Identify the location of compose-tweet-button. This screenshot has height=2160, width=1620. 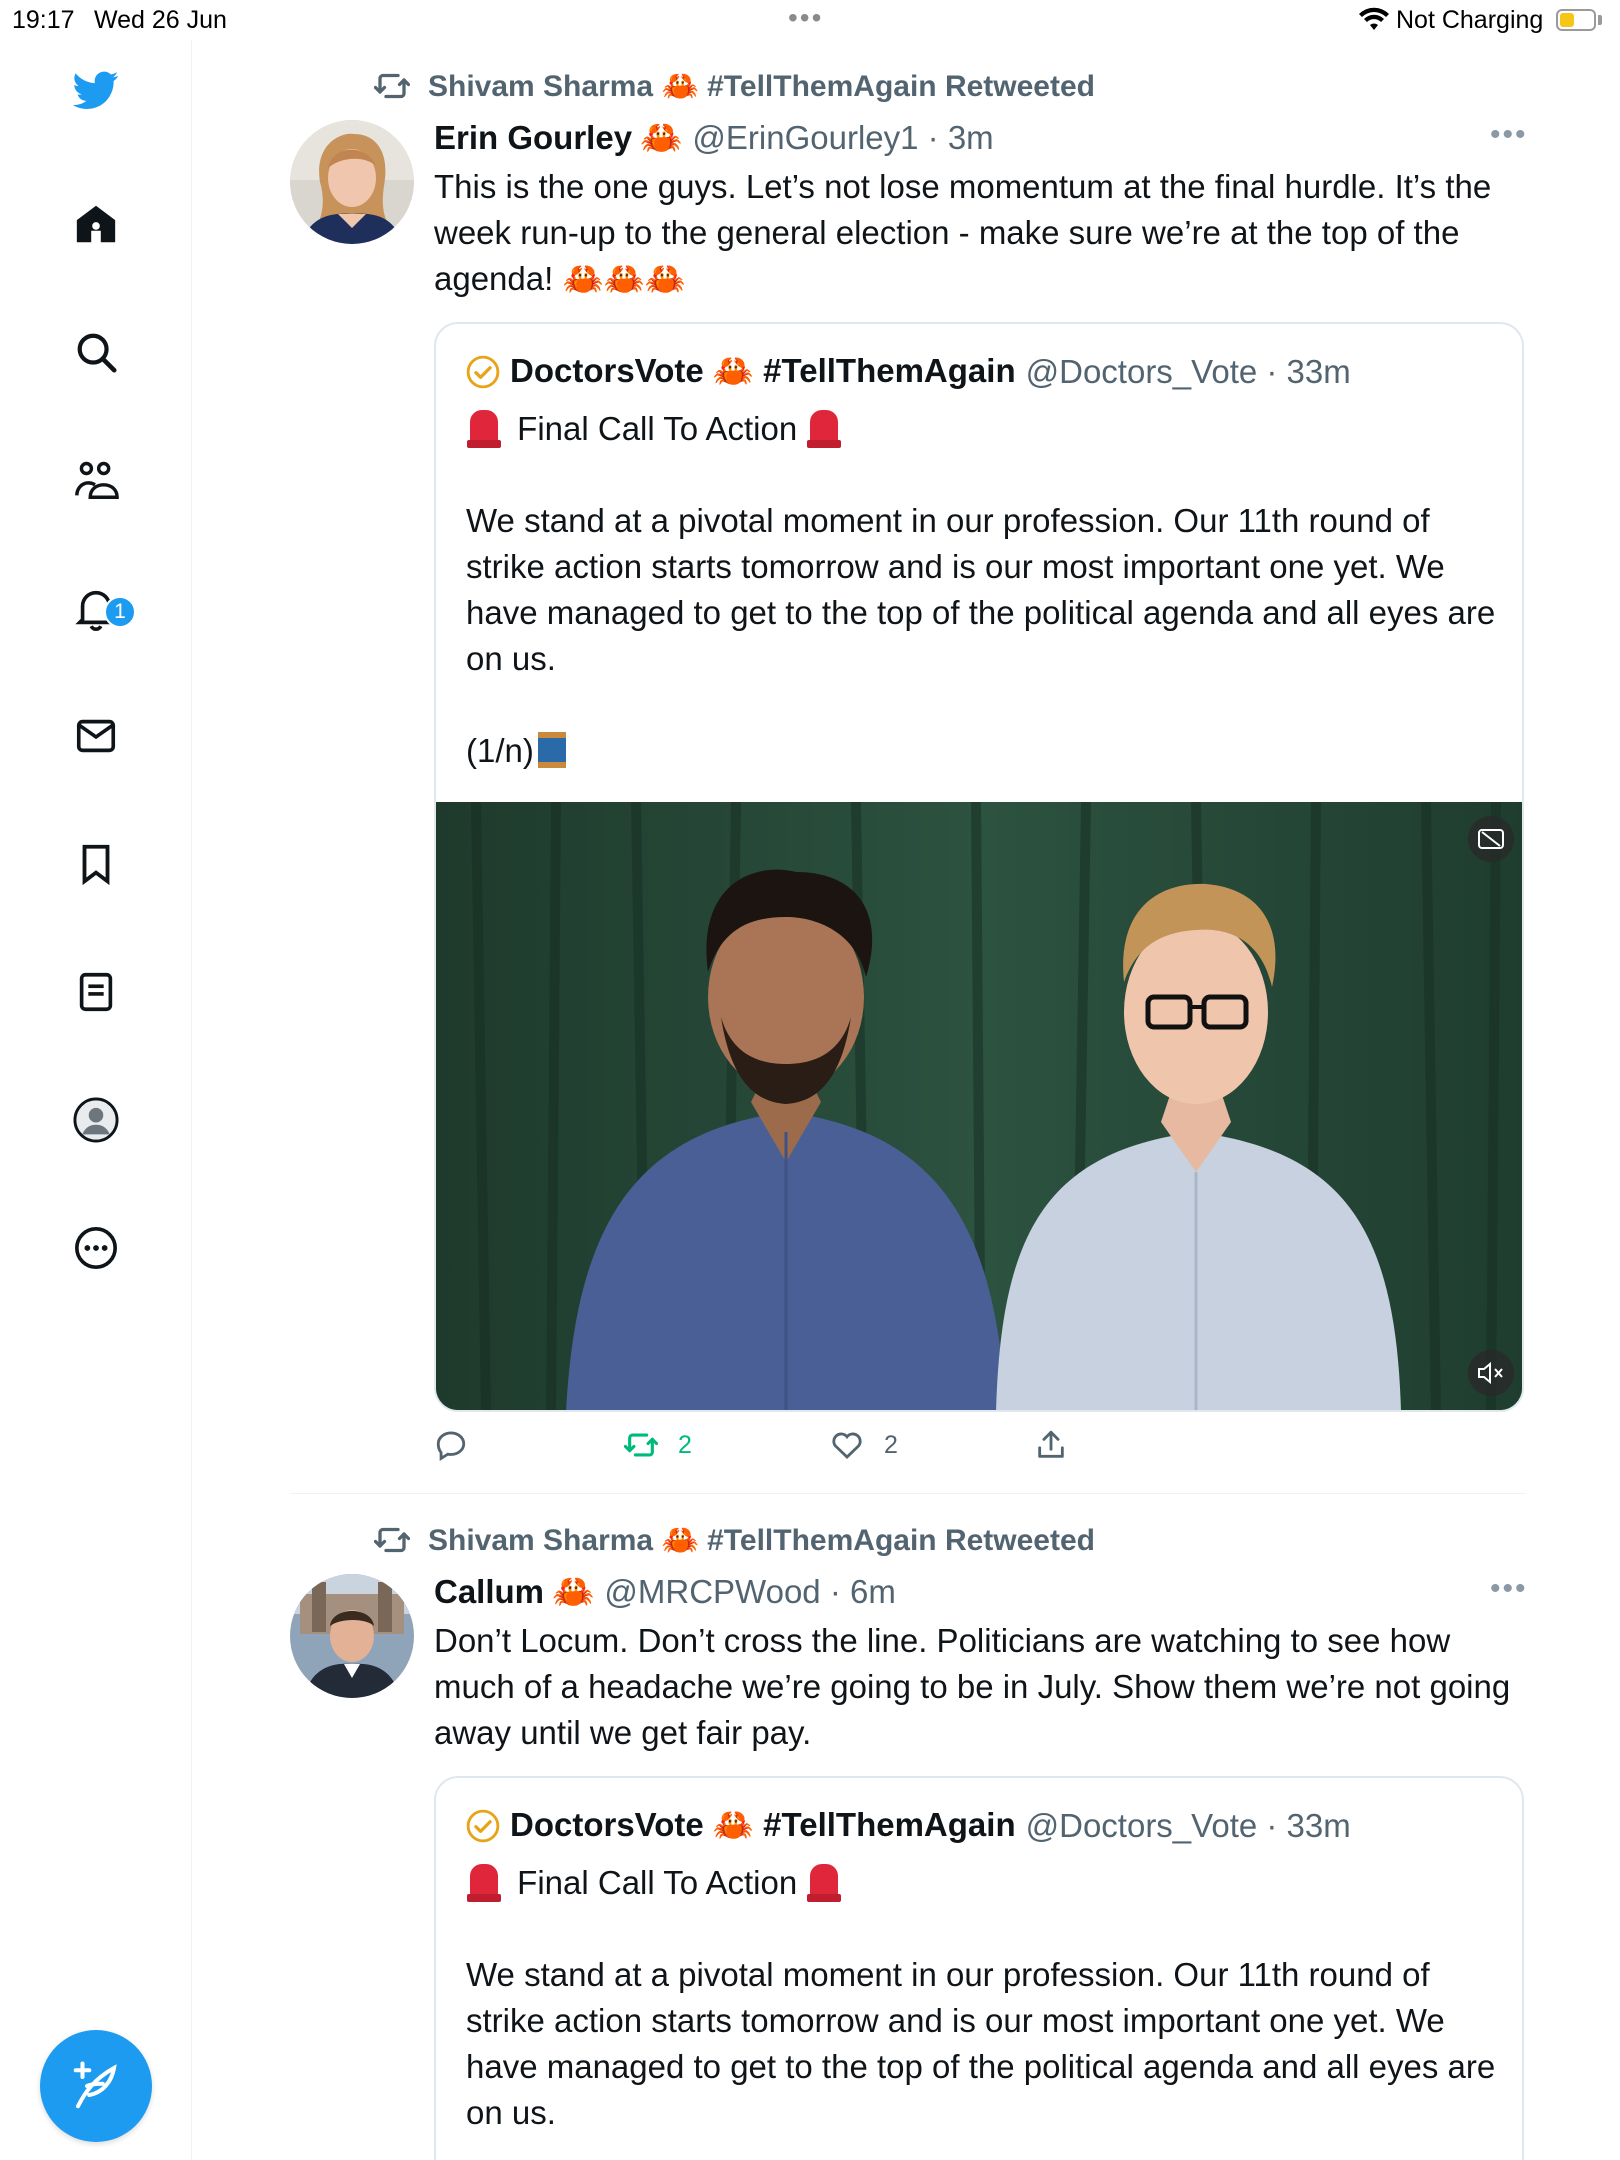
(96, 2086).